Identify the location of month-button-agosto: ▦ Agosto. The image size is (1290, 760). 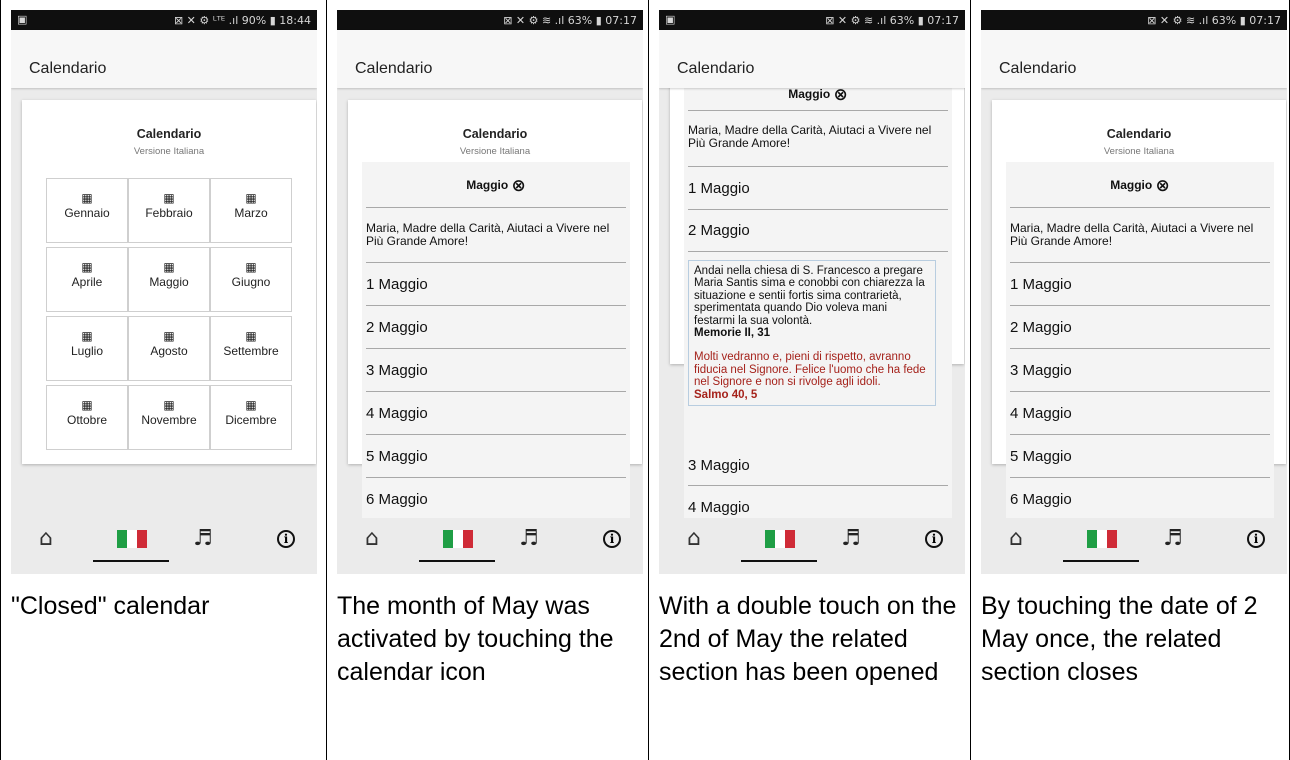
(169, 348).